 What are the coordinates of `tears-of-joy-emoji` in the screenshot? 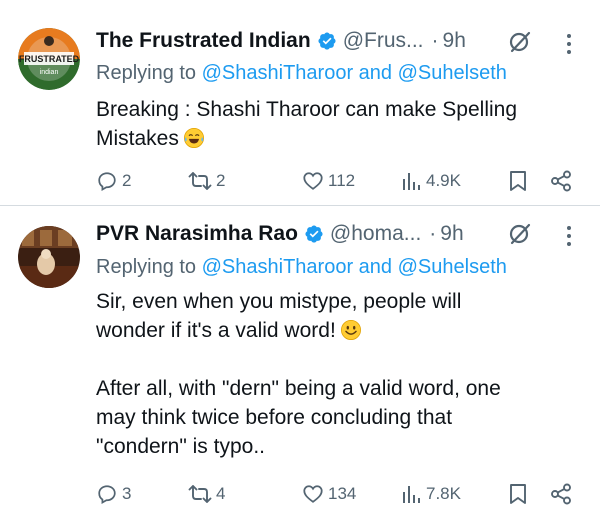 It's located at (193, 138).